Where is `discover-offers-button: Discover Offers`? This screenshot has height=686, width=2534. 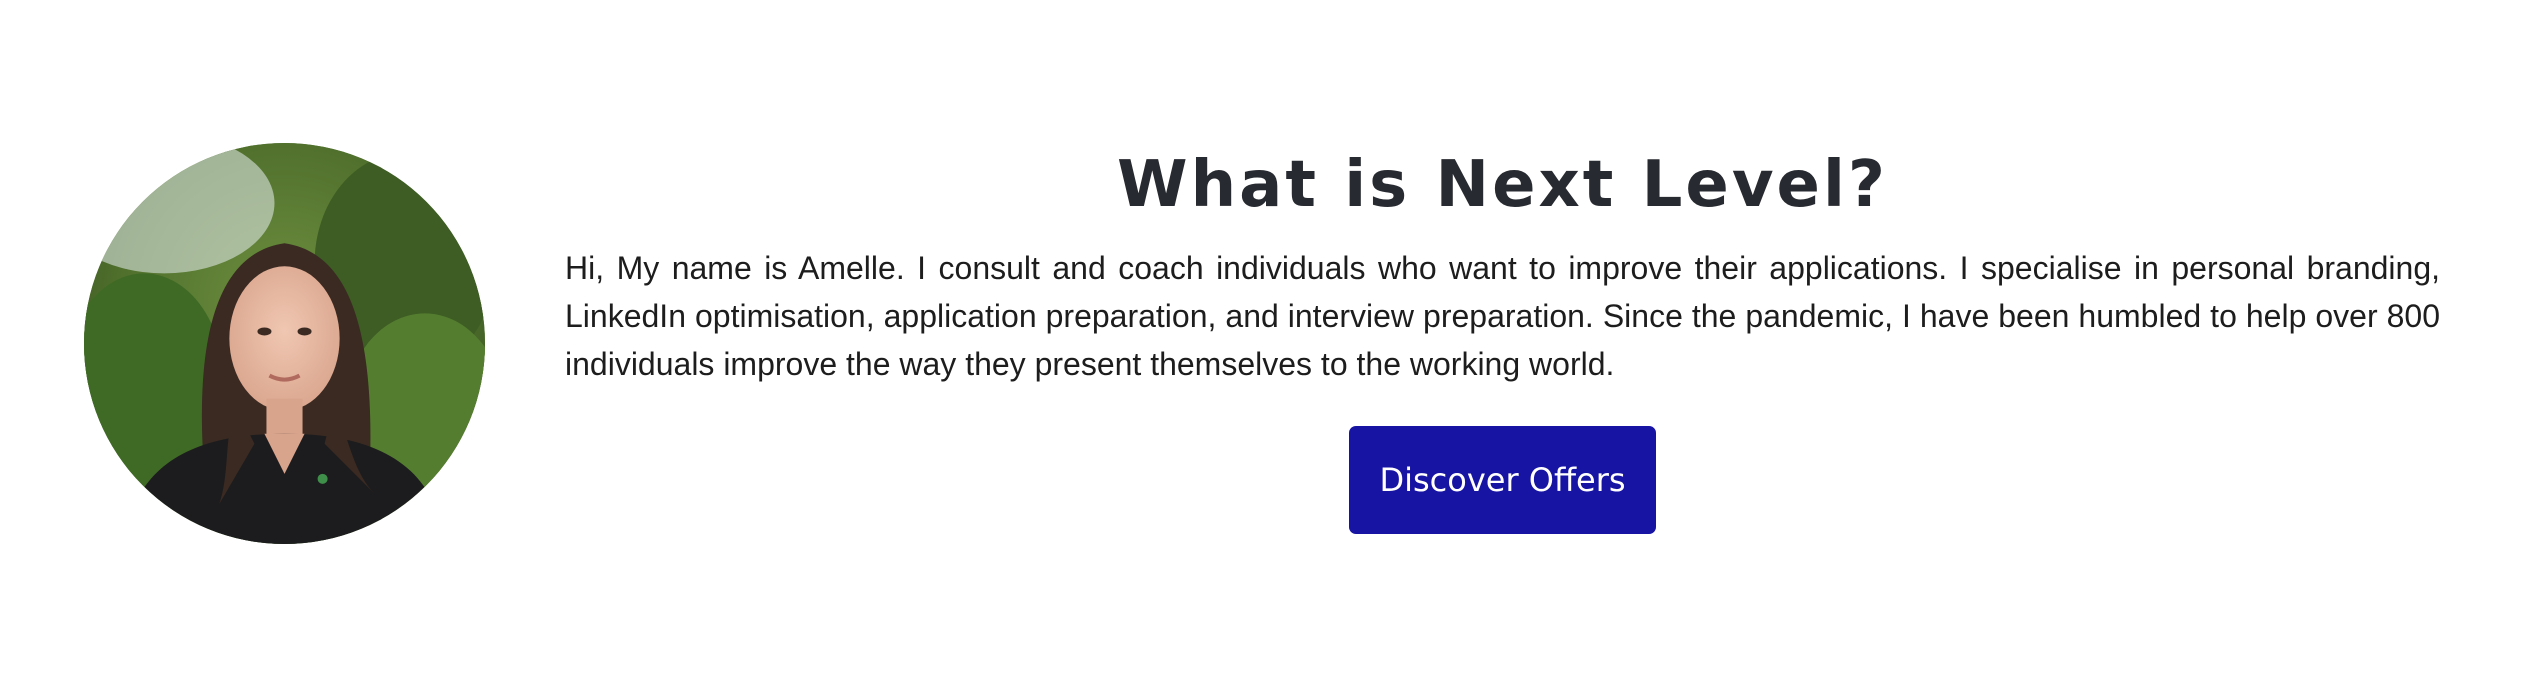
discover-offers-button: Discover Offers is located at coordinates (1502, 480).